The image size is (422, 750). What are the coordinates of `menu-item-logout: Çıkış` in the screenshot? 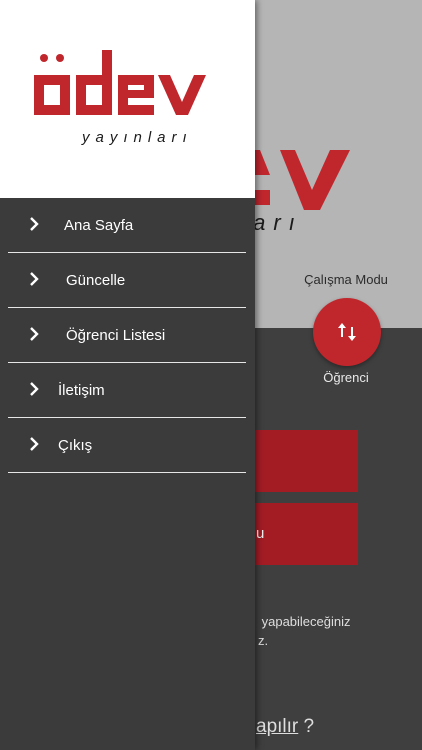 It's located at (127, 445).